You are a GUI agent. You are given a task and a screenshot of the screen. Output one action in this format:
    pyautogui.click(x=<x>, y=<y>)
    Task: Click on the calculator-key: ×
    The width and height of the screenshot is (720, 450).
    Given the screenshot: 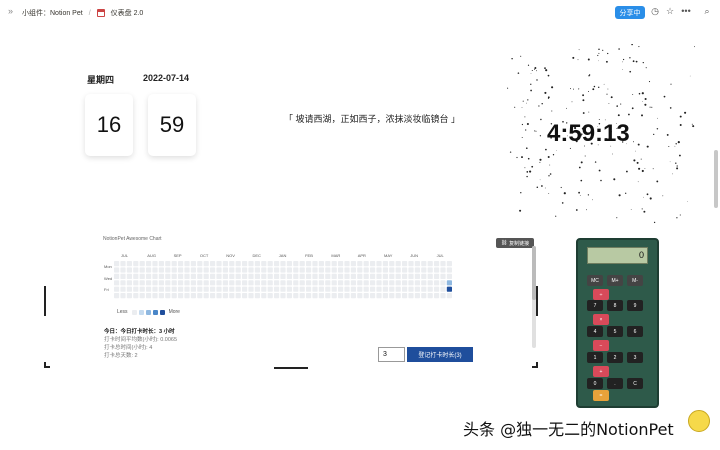 What is the action you would take?
    pyautogui.click(x=601, y=319)
    